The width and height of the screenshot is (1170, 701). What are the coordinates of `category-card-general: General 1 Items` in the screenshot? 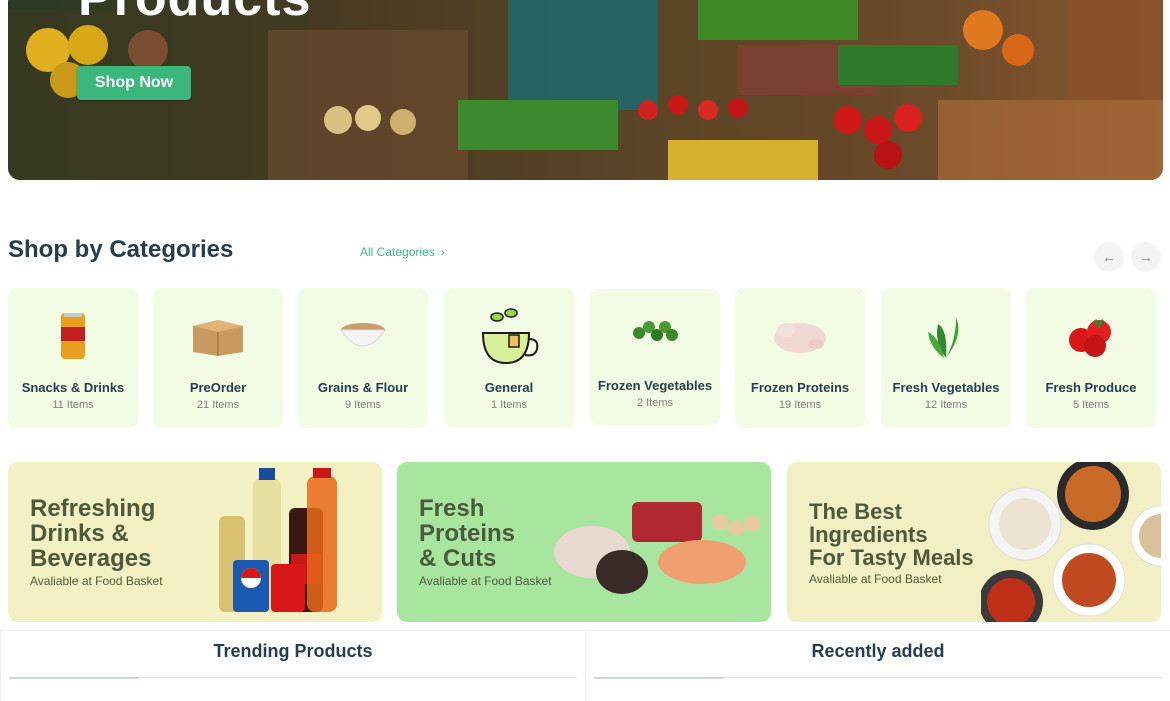 It's located at (509, 358).